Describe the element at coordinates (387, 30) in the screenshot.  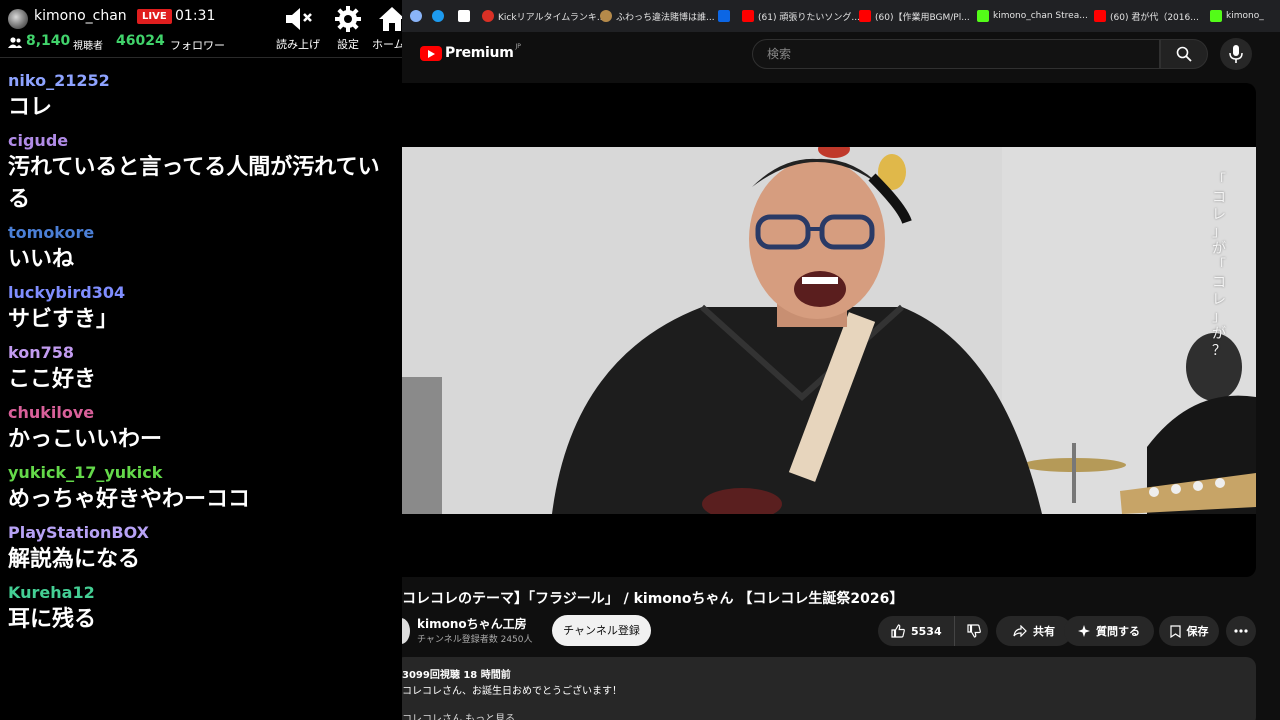
I see `home-button: ホーム` at that location.